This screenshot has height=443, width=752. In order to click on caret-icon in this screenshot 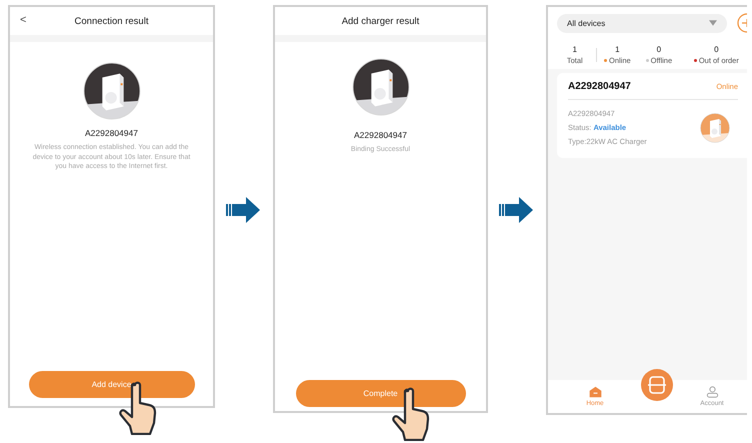, I will do `click(713, 23)`.